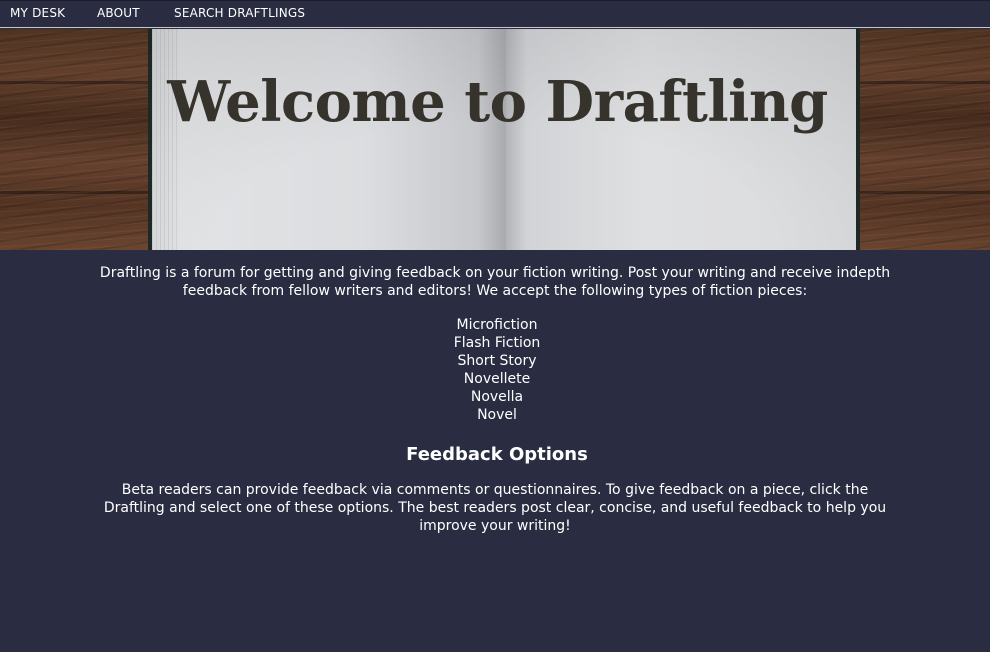  What do you see at coordinates (239, 13) in the screenshot?
I see `nav-search-draftlings-link: SEARCH DRAFTLINGS` at bounding box center [239, 13].